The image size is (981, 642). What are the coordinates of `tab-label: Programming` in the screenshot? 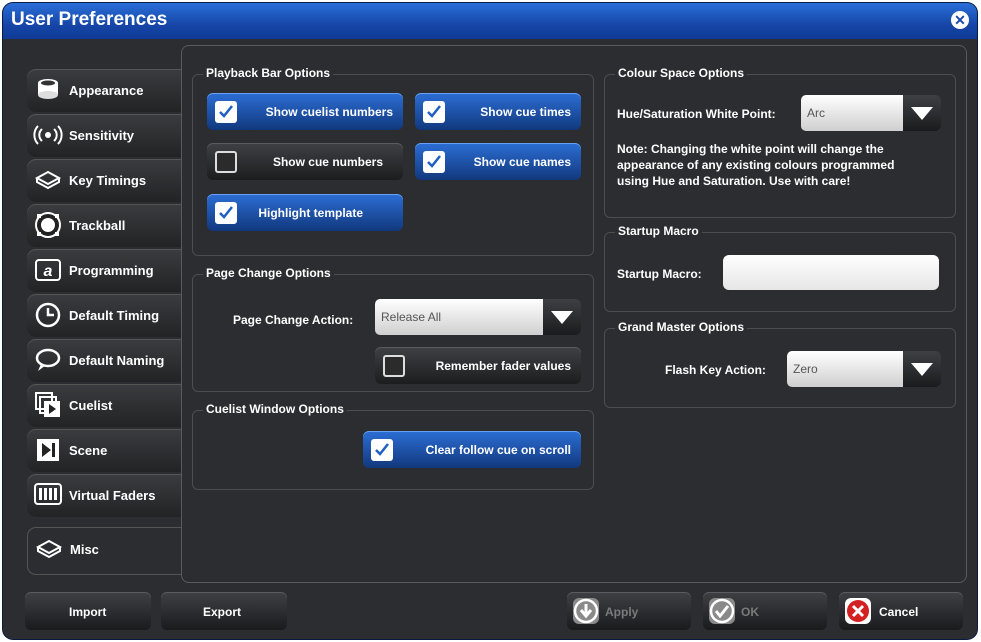 It's located at (111, 270).